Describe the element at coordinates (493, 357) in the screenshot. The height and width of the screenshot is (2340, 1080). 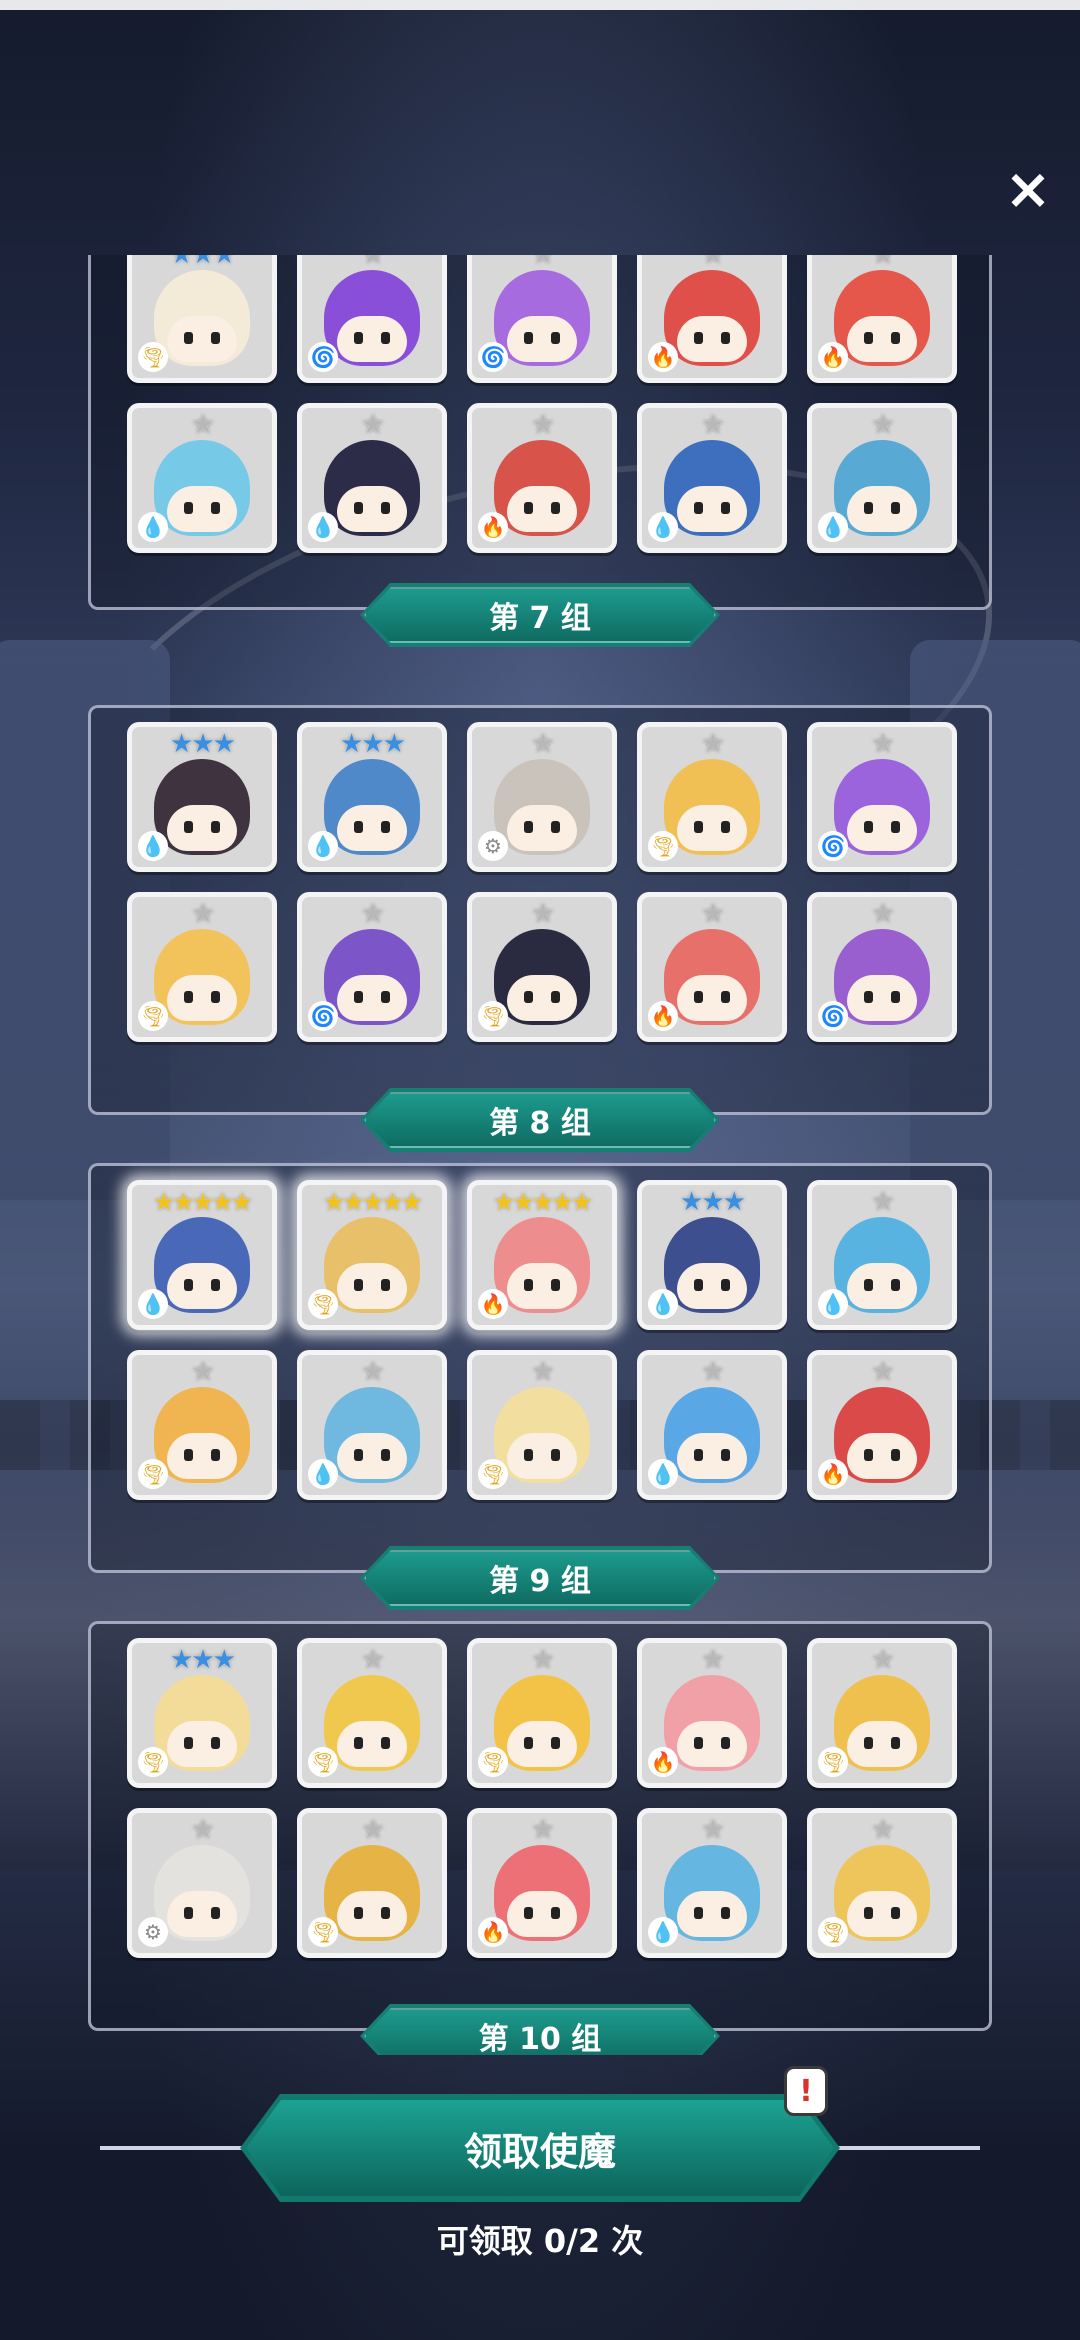
I see `dark-element-icon: 🌀` at that location.